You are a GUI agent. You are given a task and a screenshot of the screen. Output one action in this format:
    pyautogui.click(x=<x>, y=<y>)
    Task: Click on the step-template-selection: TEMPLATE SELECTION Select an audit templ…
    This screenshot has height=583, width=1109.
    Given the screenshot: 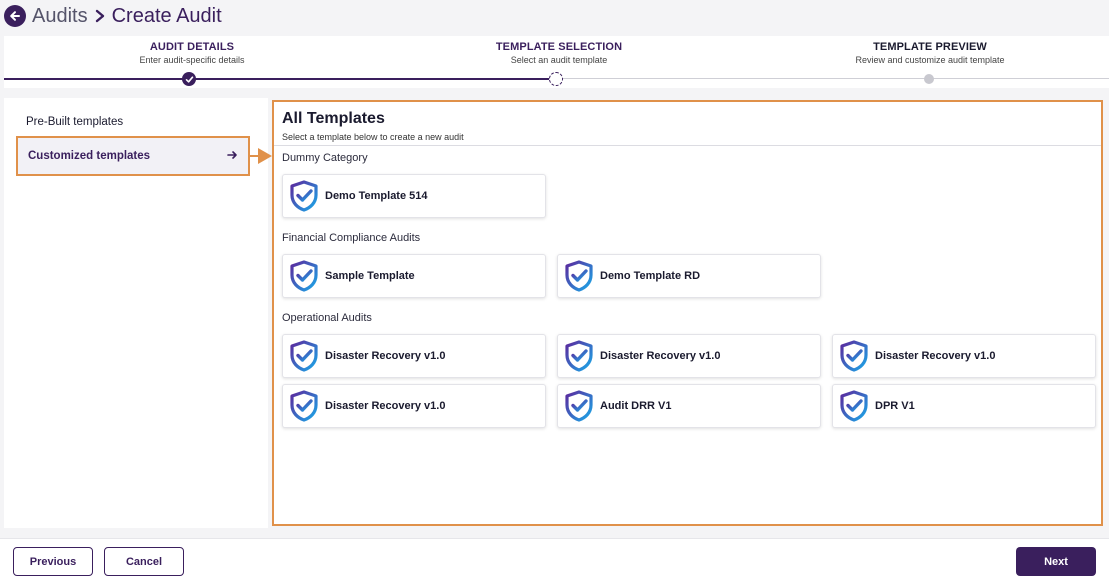 What is the action you would take?
    pyautogui.click(x=559, y=53)
    